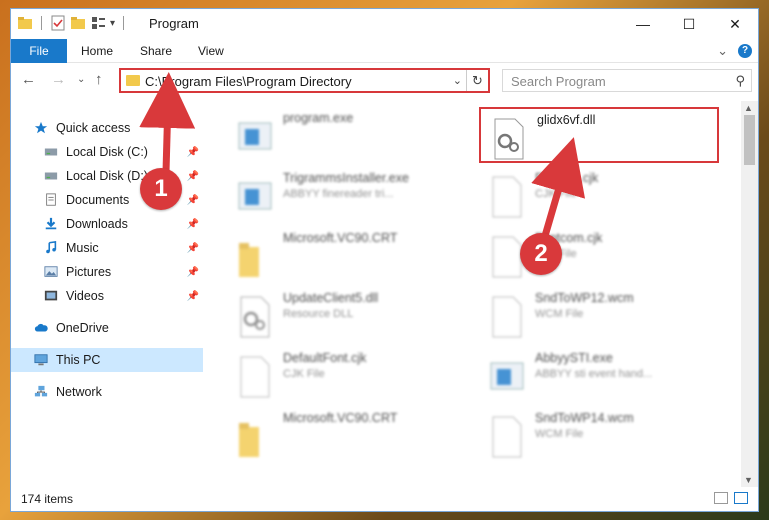  Describe the element at coordinates (574, 358) in the screenshot. I see `file-name: AbbyySTI.exe` at that location.